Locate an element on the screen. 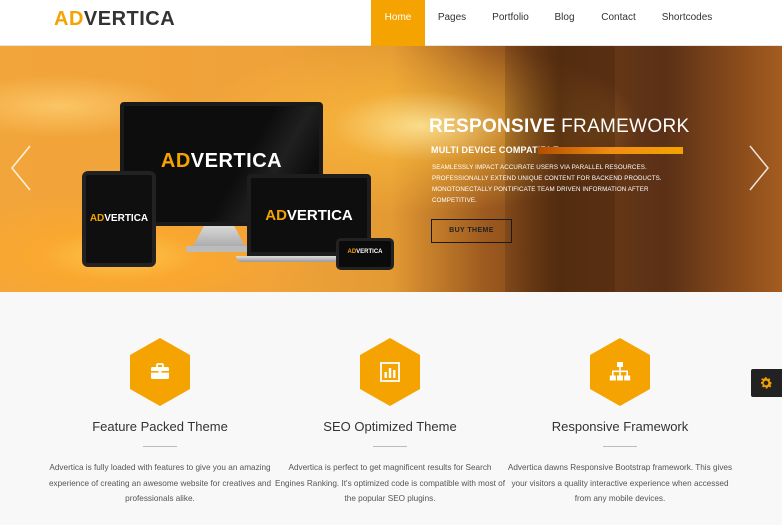  monitor-stand is located at coordinates (219, 237).